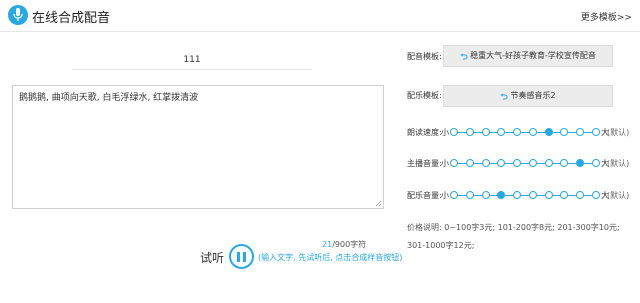 This screenshot has height=303, width=640. I want to click on voice-template-value: 稳重大气-好孩子教育-学校宣传配音, so click(533, 55).